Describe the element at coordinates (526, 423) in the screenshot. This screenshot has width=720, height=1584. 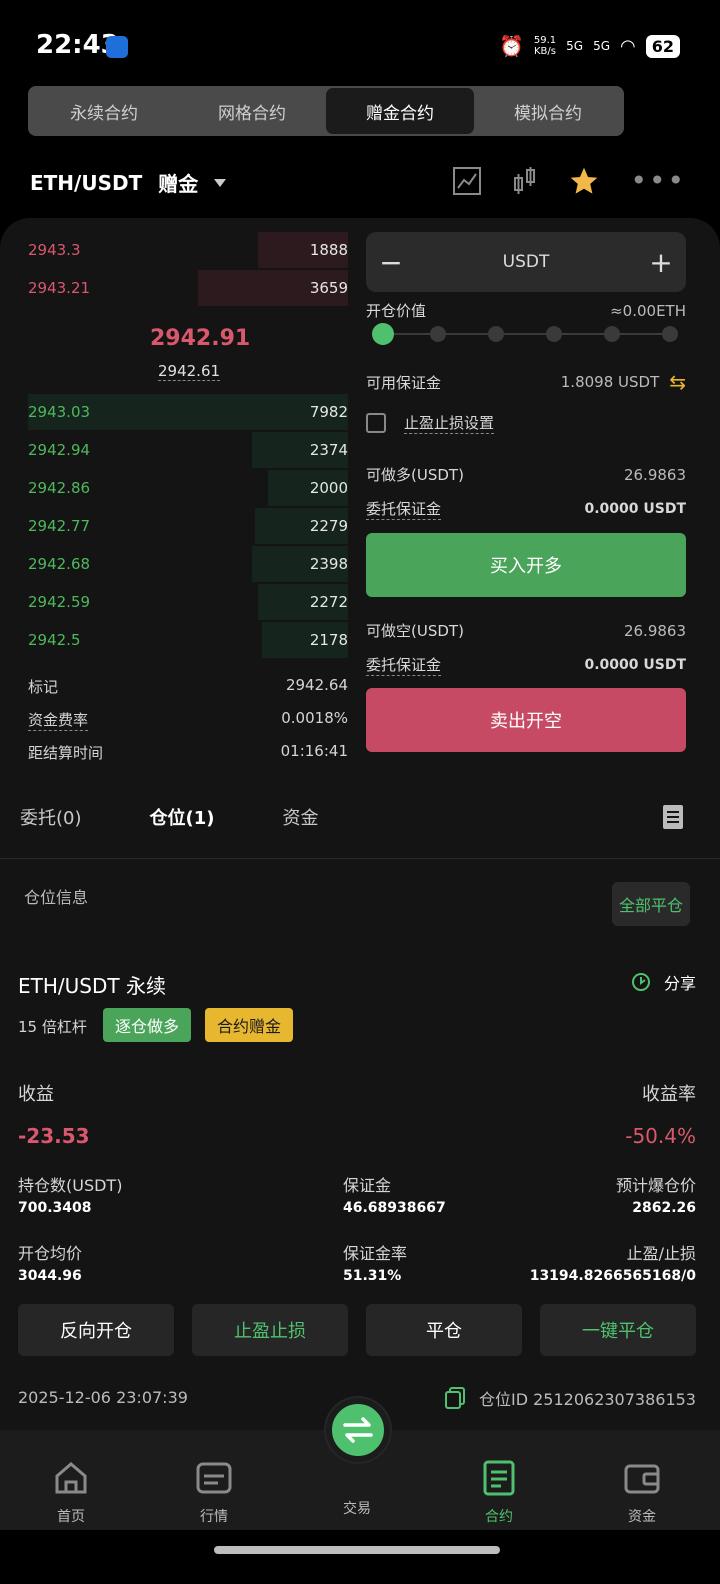
I see `tpsl-row: 止盈止损设置` at that location.